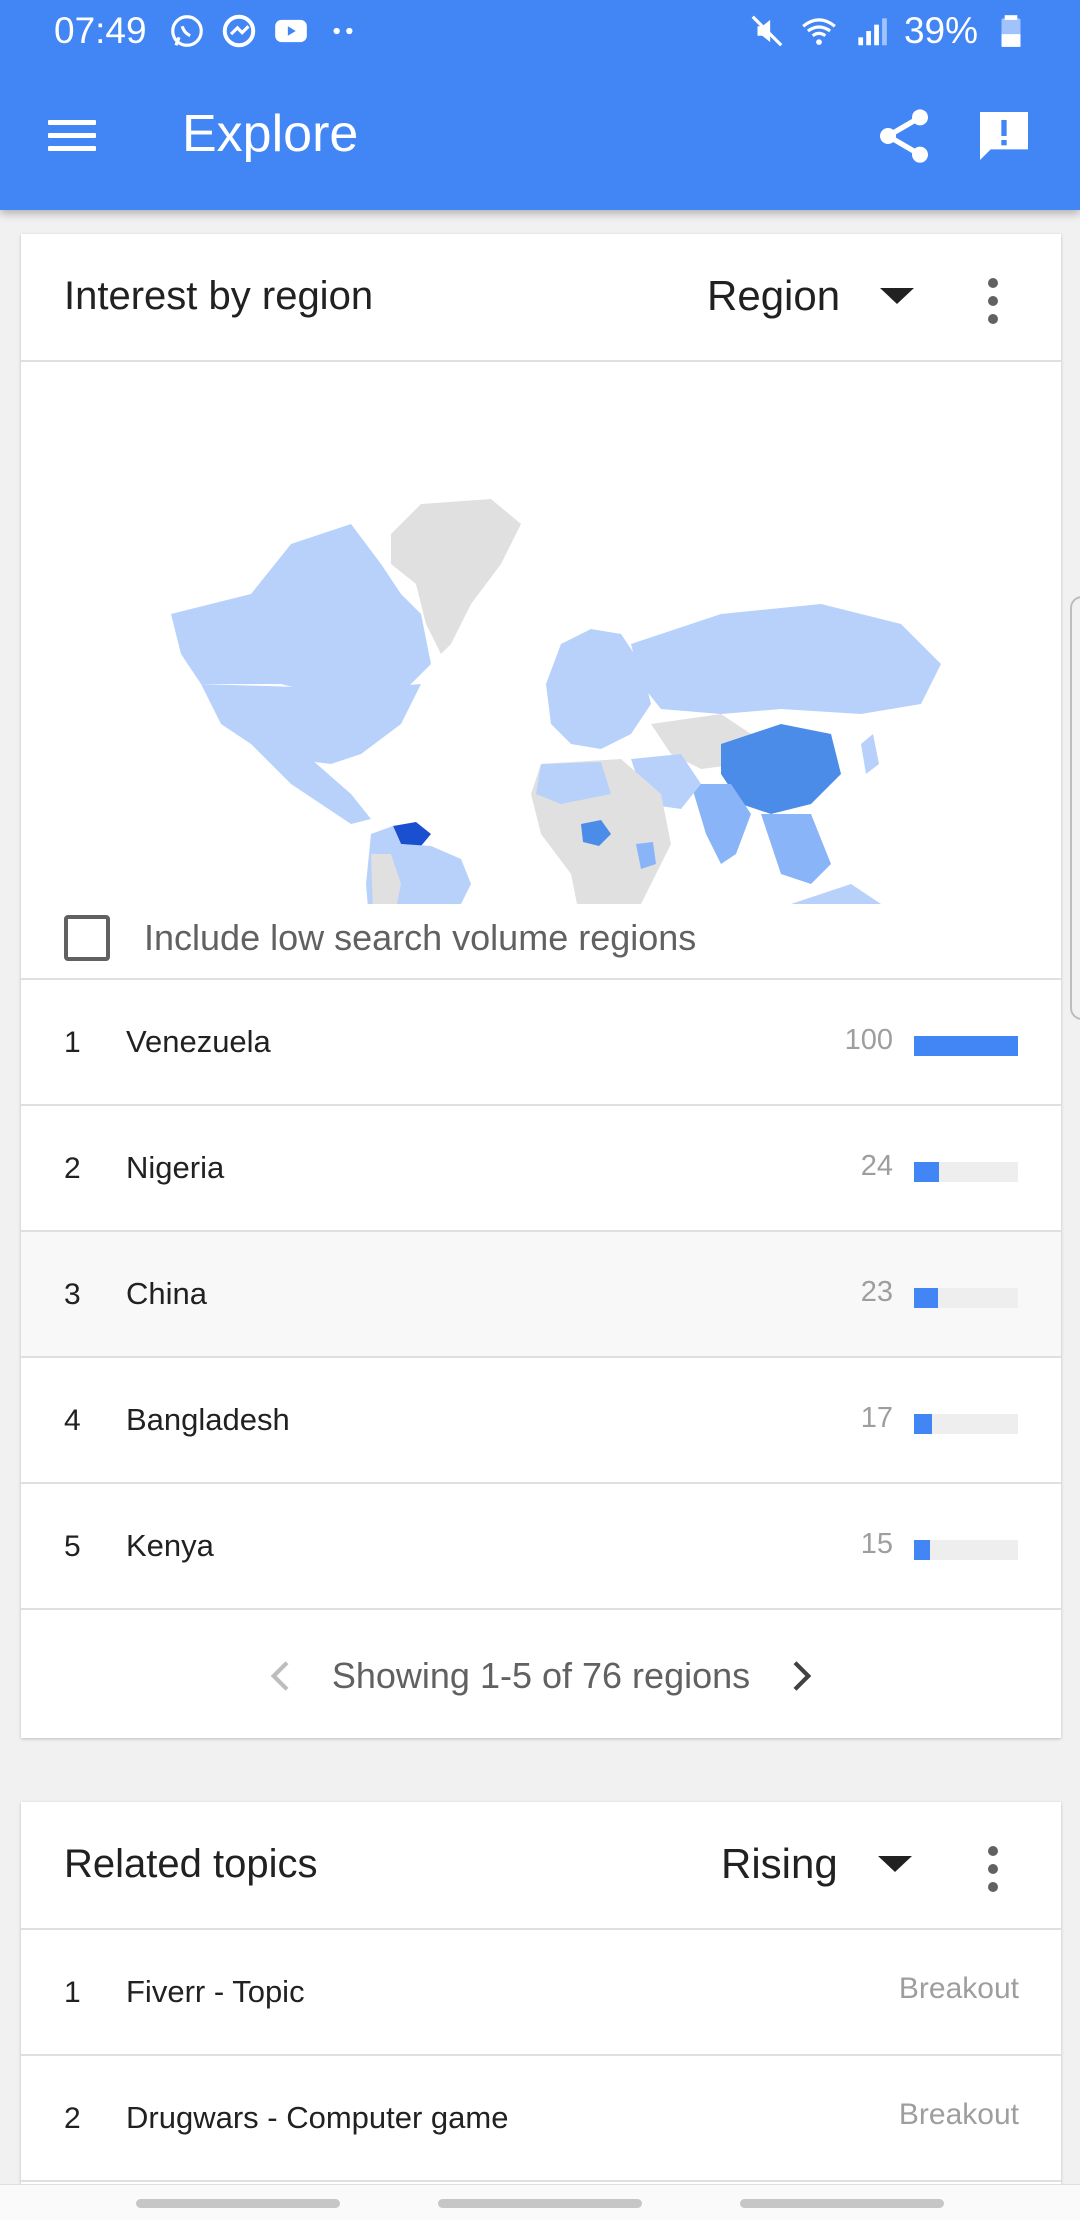 This screenshot has height=2220, width=1080. Describe the element at coordinates (767, 31) in the screenshot. I see `mute-icon` at that location.